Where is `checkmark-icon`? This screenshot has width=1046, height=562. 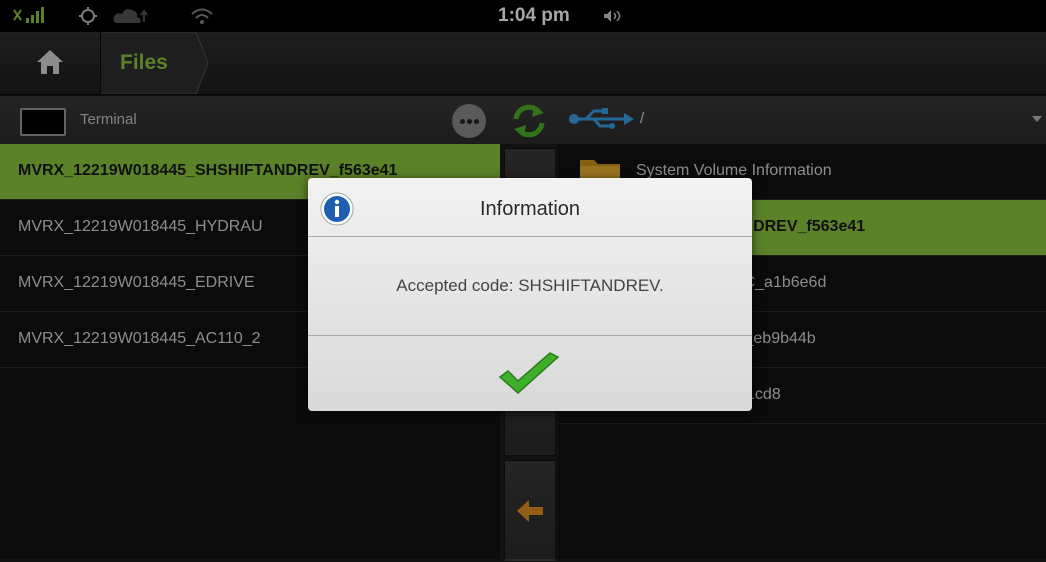
checkmark-icon is located at coordinates (529, 373).